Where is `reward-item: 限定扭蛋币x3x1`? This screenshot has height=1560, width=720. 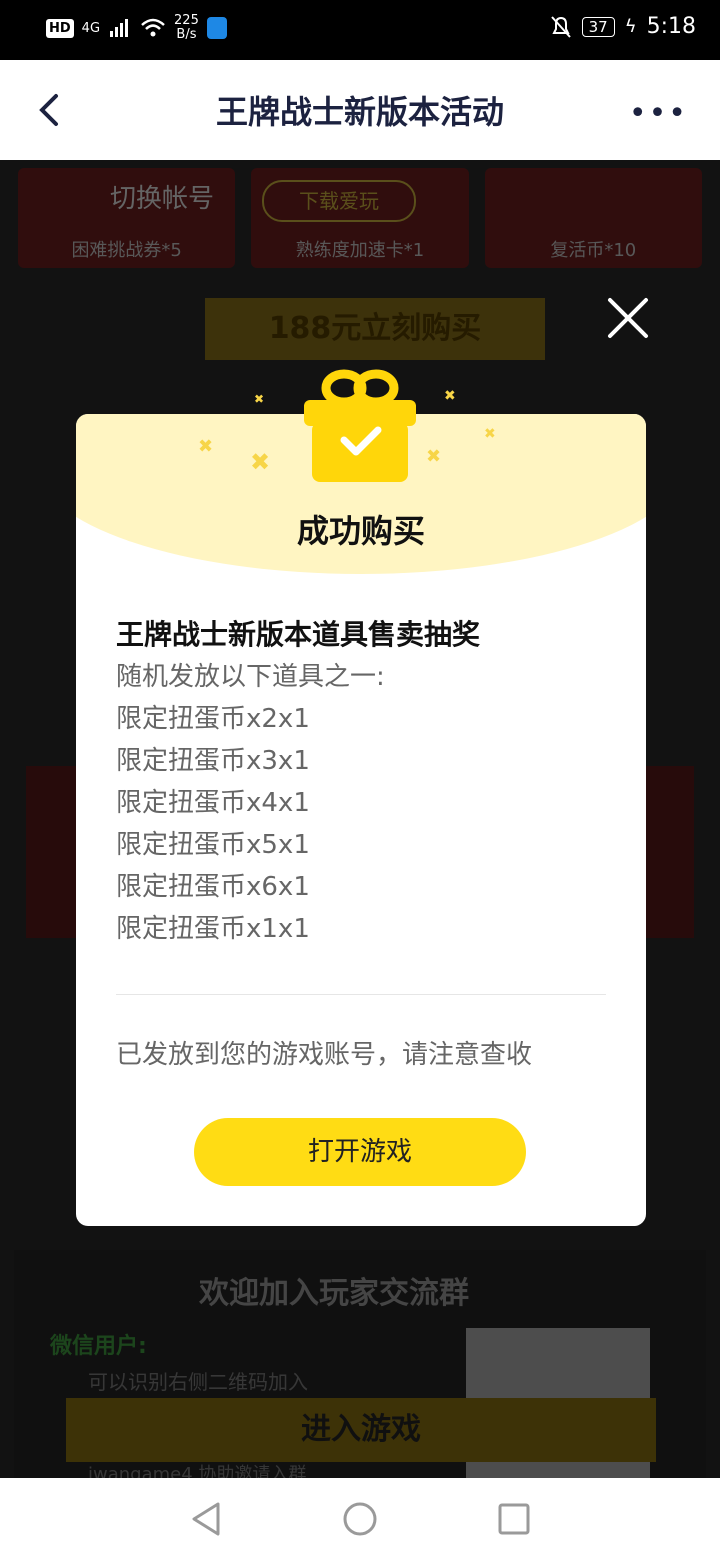
reward-item: 限定扭蛋币x3x1 is located at coordinates (213, 761).